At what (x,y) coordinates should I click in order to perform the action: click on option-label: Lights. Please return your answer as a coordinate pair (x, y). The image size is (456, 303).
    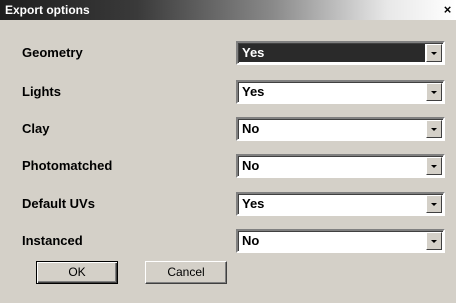
    Looking at the image, I should click on (41, 91).